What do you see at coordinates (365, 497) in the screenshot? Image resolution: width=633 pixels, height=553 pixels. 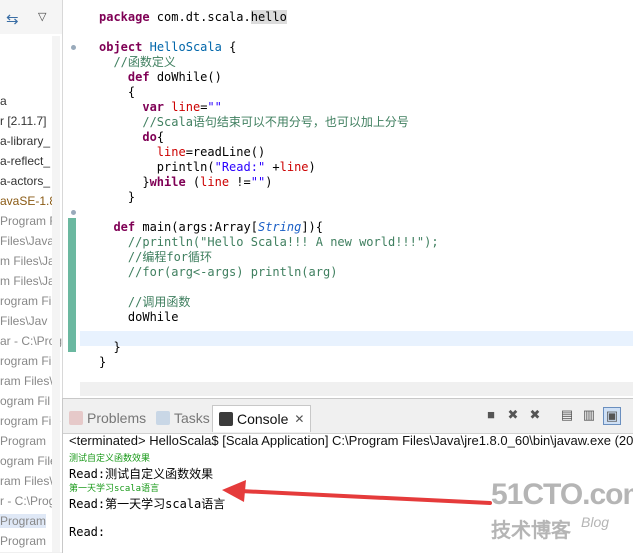 I see `arrow-shaft` at bounding box center [365, 497].